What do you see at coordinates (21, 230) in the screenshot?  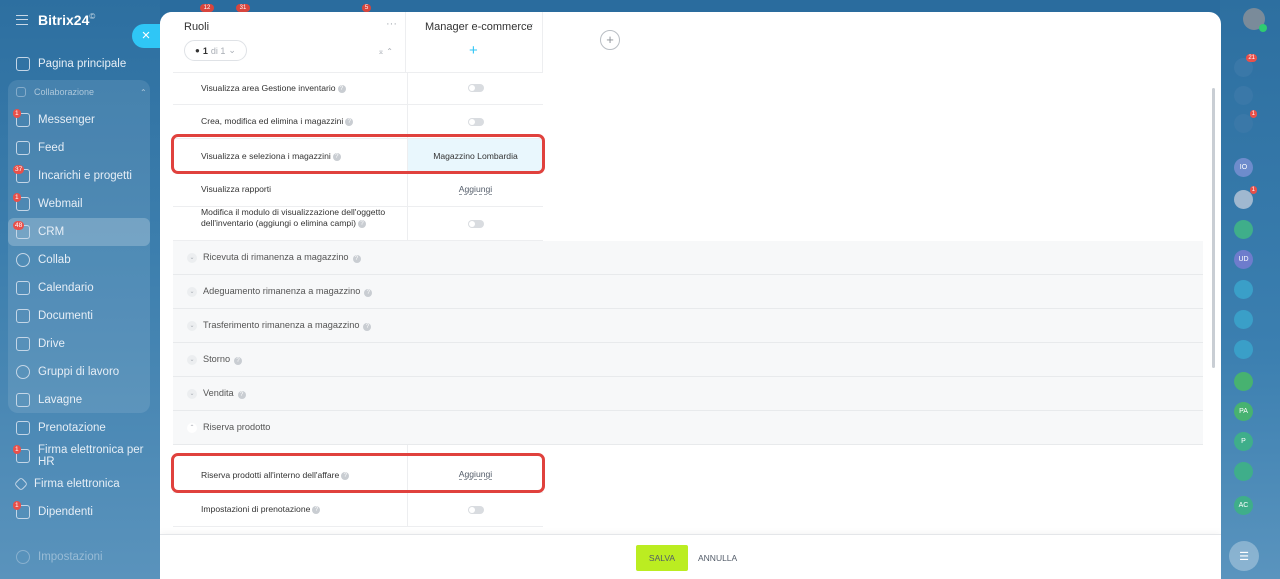 I see `crm-icon: 48` at bounding box center [21, 230].